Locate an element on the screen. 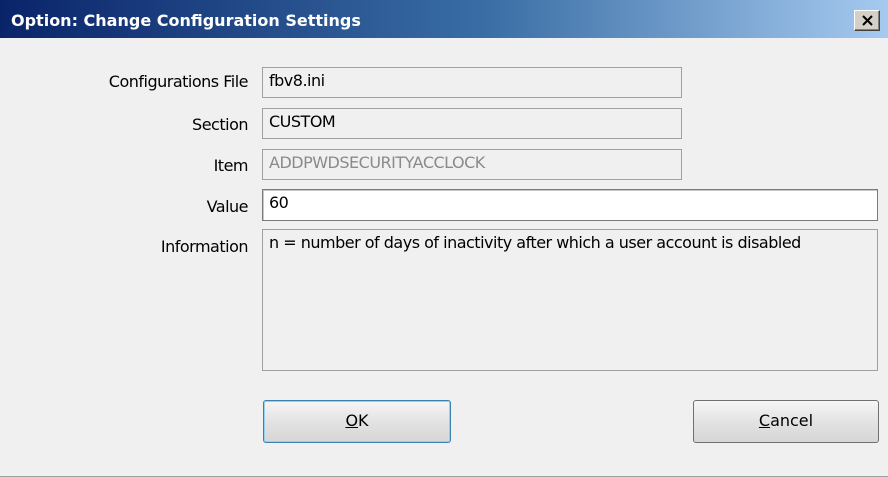 Image resolution: width=888 pixels, height=477 pixels. item-field: ADDPWDSECURITYACCLOCK is located at coordinates (472, 164).